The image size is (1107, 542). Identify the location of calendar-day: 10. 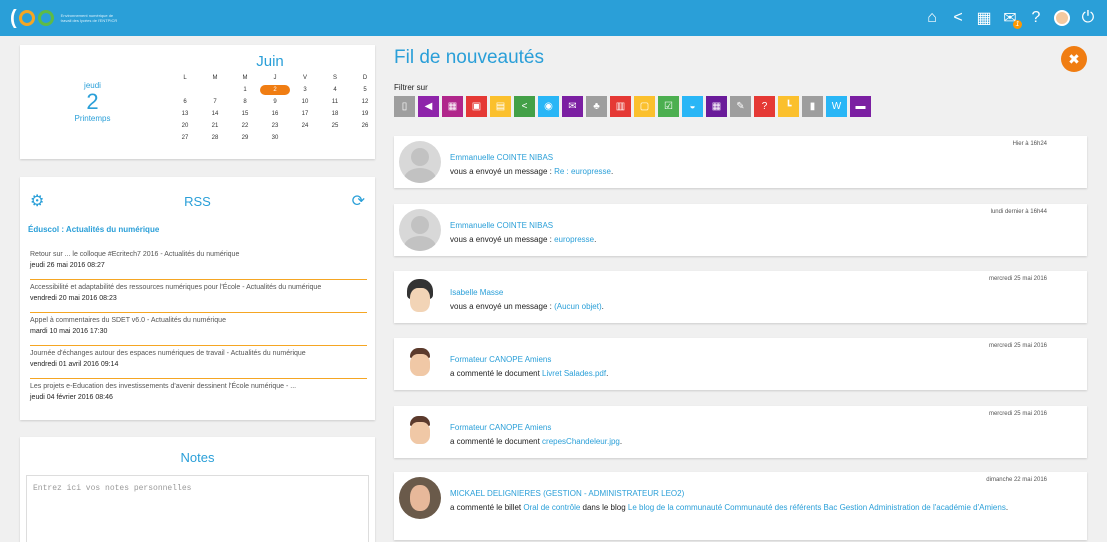
(305, 102).